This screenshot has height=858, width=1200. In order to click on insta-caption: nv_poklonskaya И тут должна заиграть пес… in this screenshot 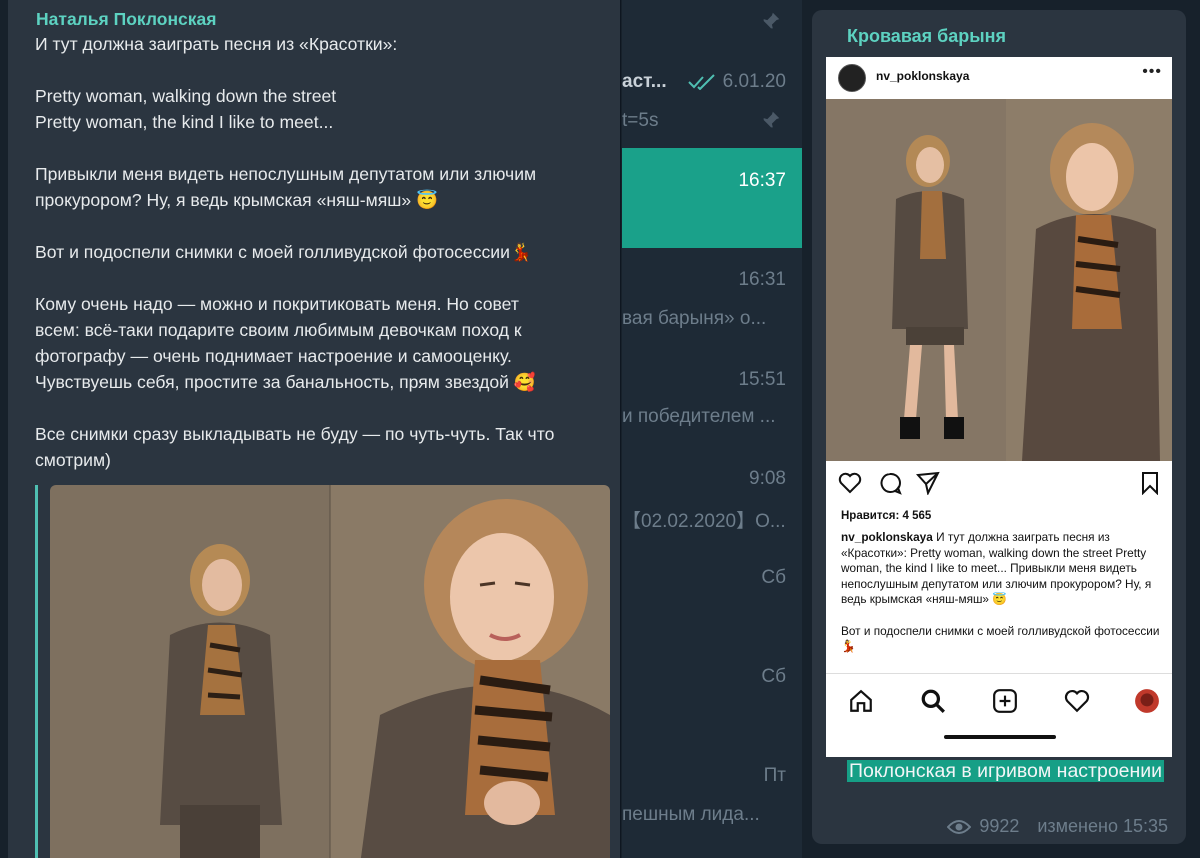, I will do `click(1003, 592)`.